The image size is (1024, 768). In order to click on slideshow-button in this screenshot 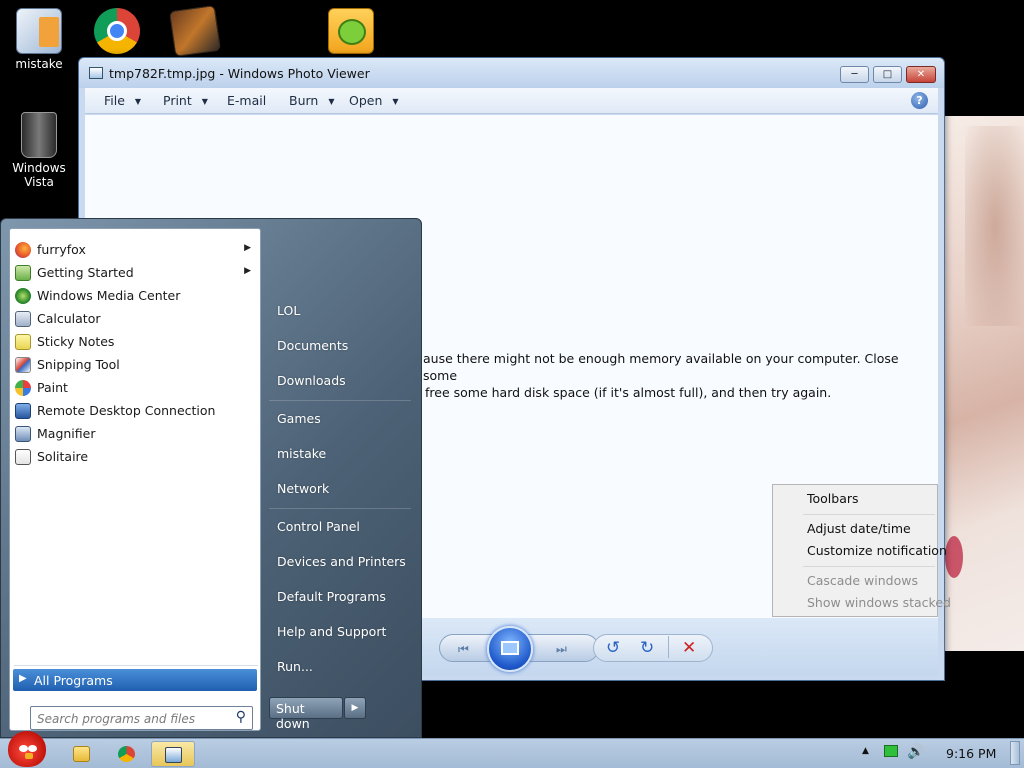, I will do `click(510, 649)`.